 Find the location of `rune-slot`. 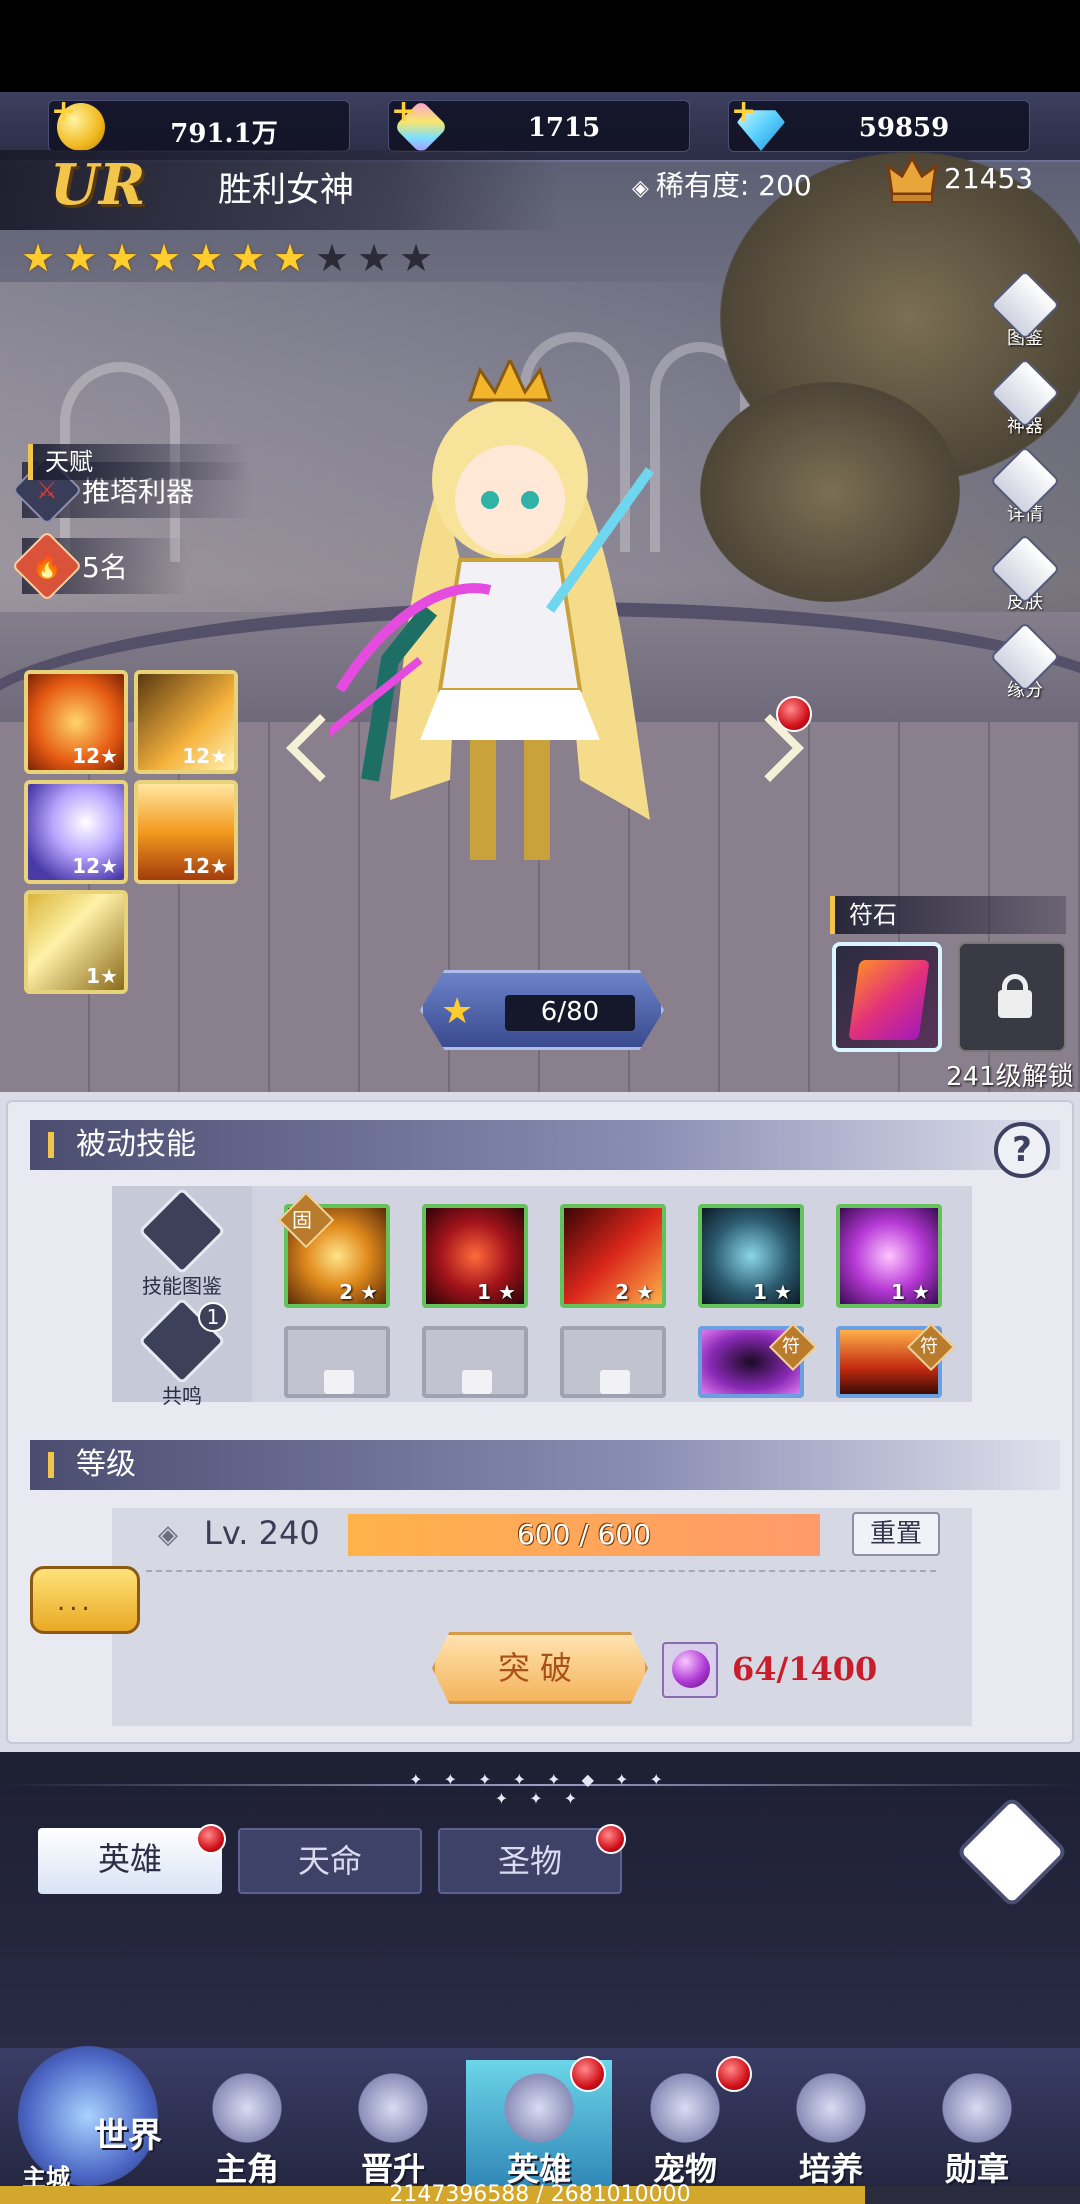

rune-slot is located at coordinates (887, 997).